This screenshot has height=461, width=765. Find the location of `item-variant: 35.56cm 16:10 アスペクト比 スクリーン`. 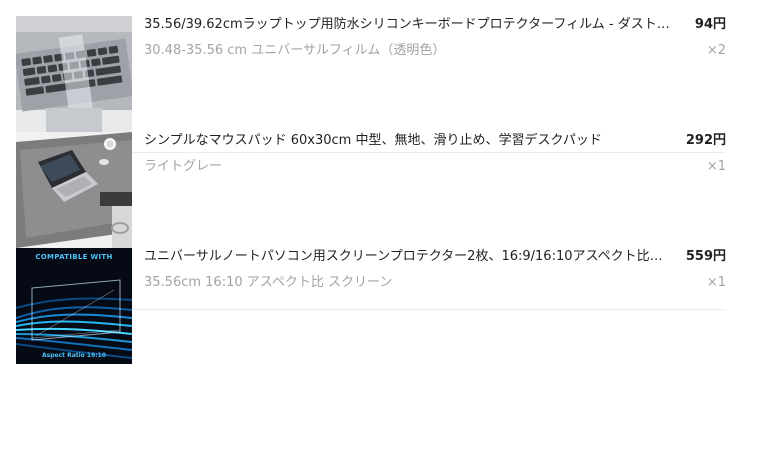

item-variant: 35.56cm 16:10 アスペクト比 スクリーン is located at coordinates (268, 282).